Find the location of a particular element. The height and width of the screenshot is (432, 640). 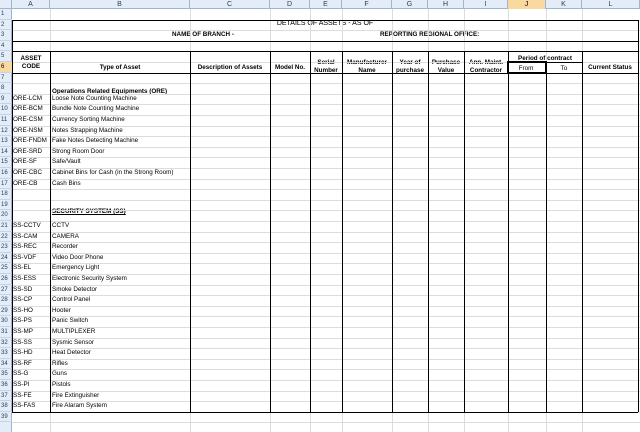

column-header-l: L is located at coordinates (611, 4).